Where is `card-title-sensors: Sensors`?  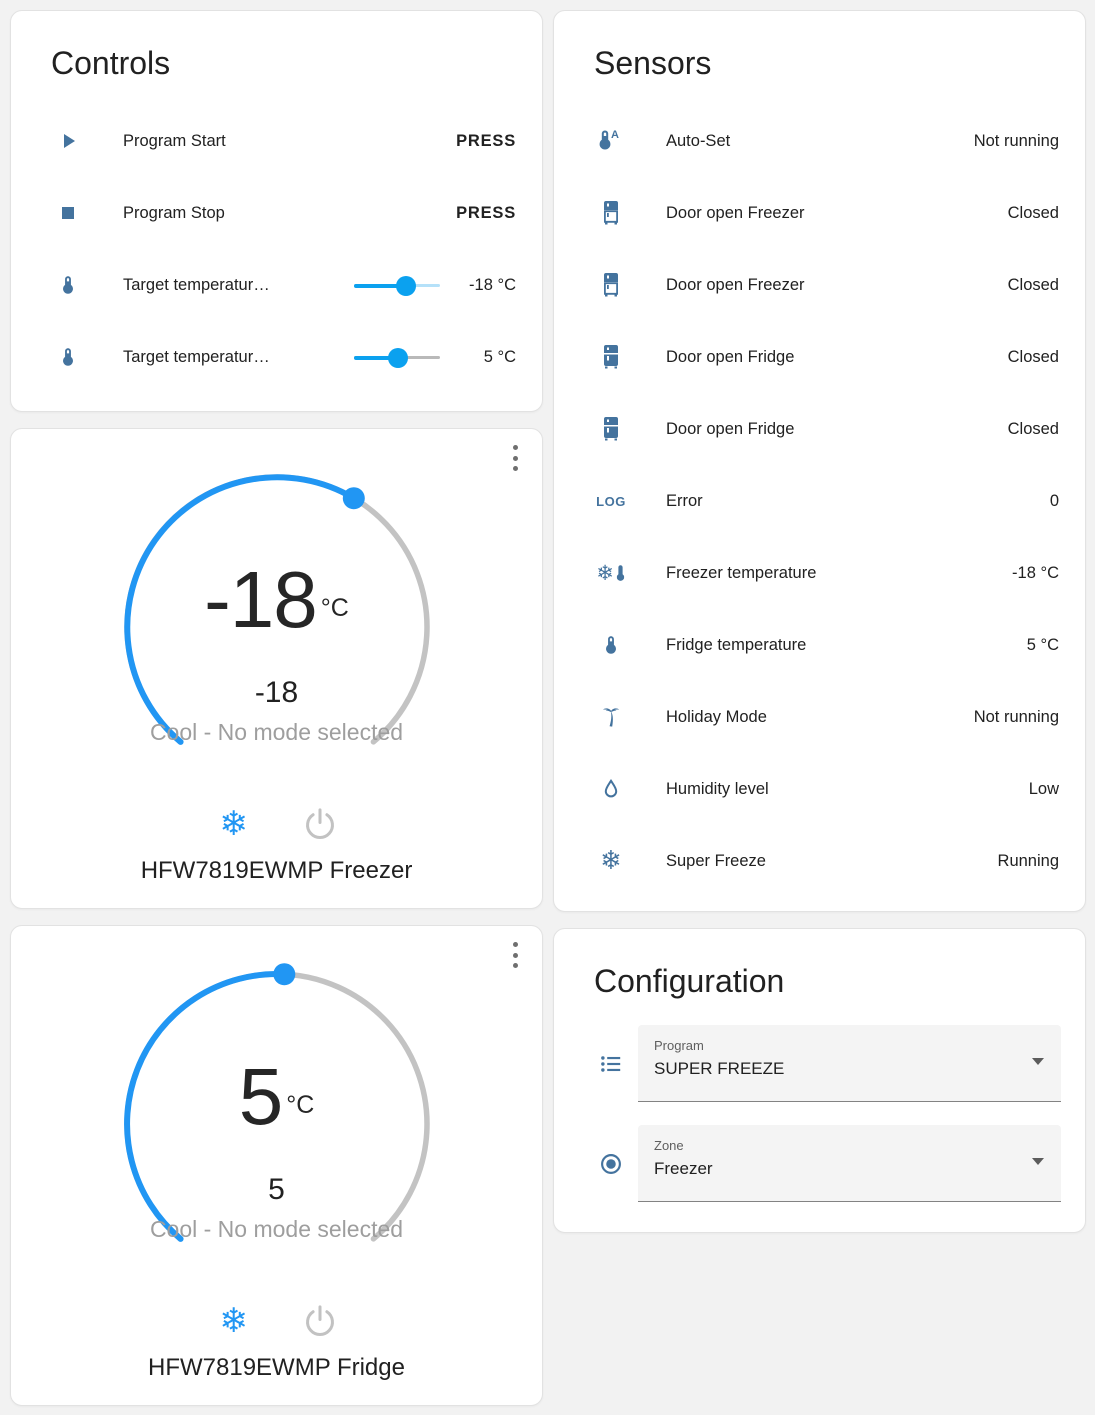
card-title-sensors: Sensors is located at coordinates (653, 63).